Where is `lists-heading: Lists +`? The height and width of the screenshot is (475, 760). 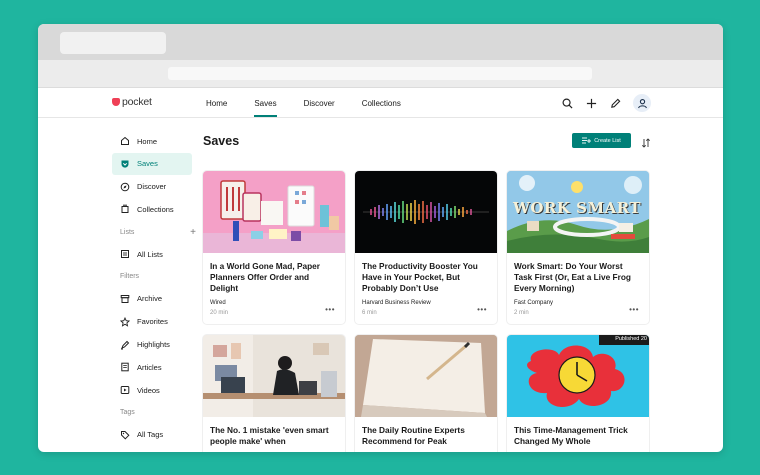
lists-heading: Lists + is located at coordinates (154, 232).